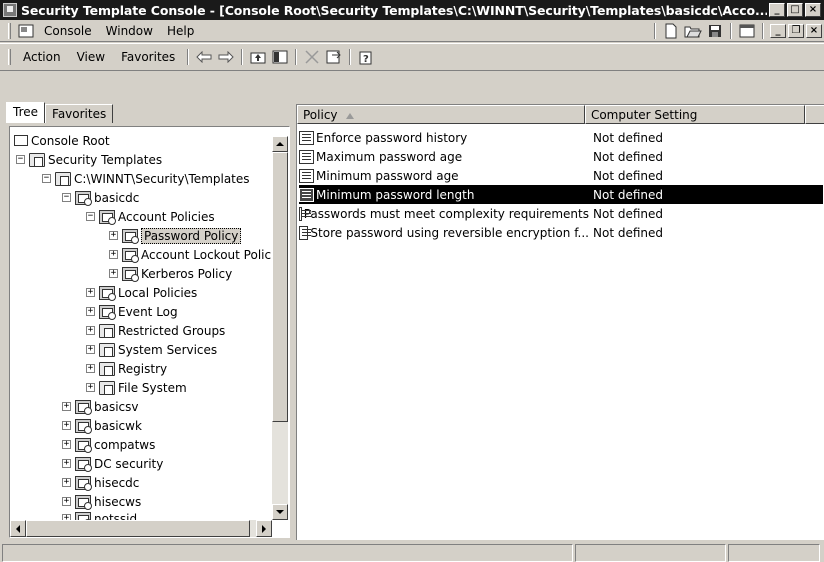 The height and width of the screenshot is (562, 824). I want to click on policy-name: Minimum password age, so click(387, 175).